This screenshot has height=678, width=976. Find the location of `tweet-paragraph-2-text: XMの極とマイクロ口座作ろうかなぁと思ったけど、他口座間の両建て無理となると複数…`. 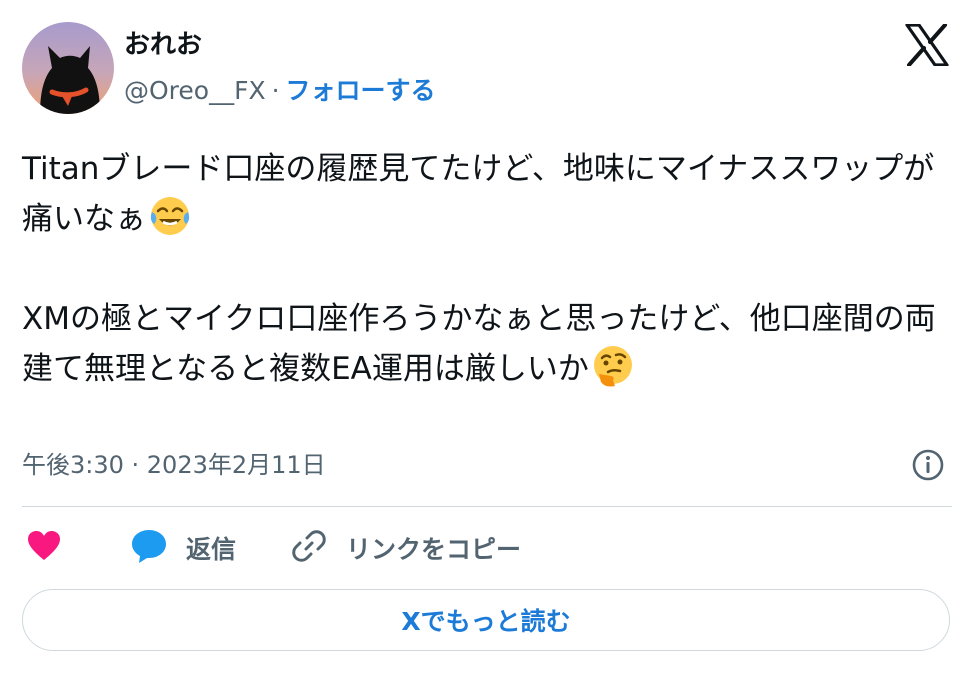

tweet-paragraph-2-text: XMの極とマイクロ口座作ろうかなぁと思ったけど、他口座間の両建て無理となると複数… is located at coordinates (479, 344).